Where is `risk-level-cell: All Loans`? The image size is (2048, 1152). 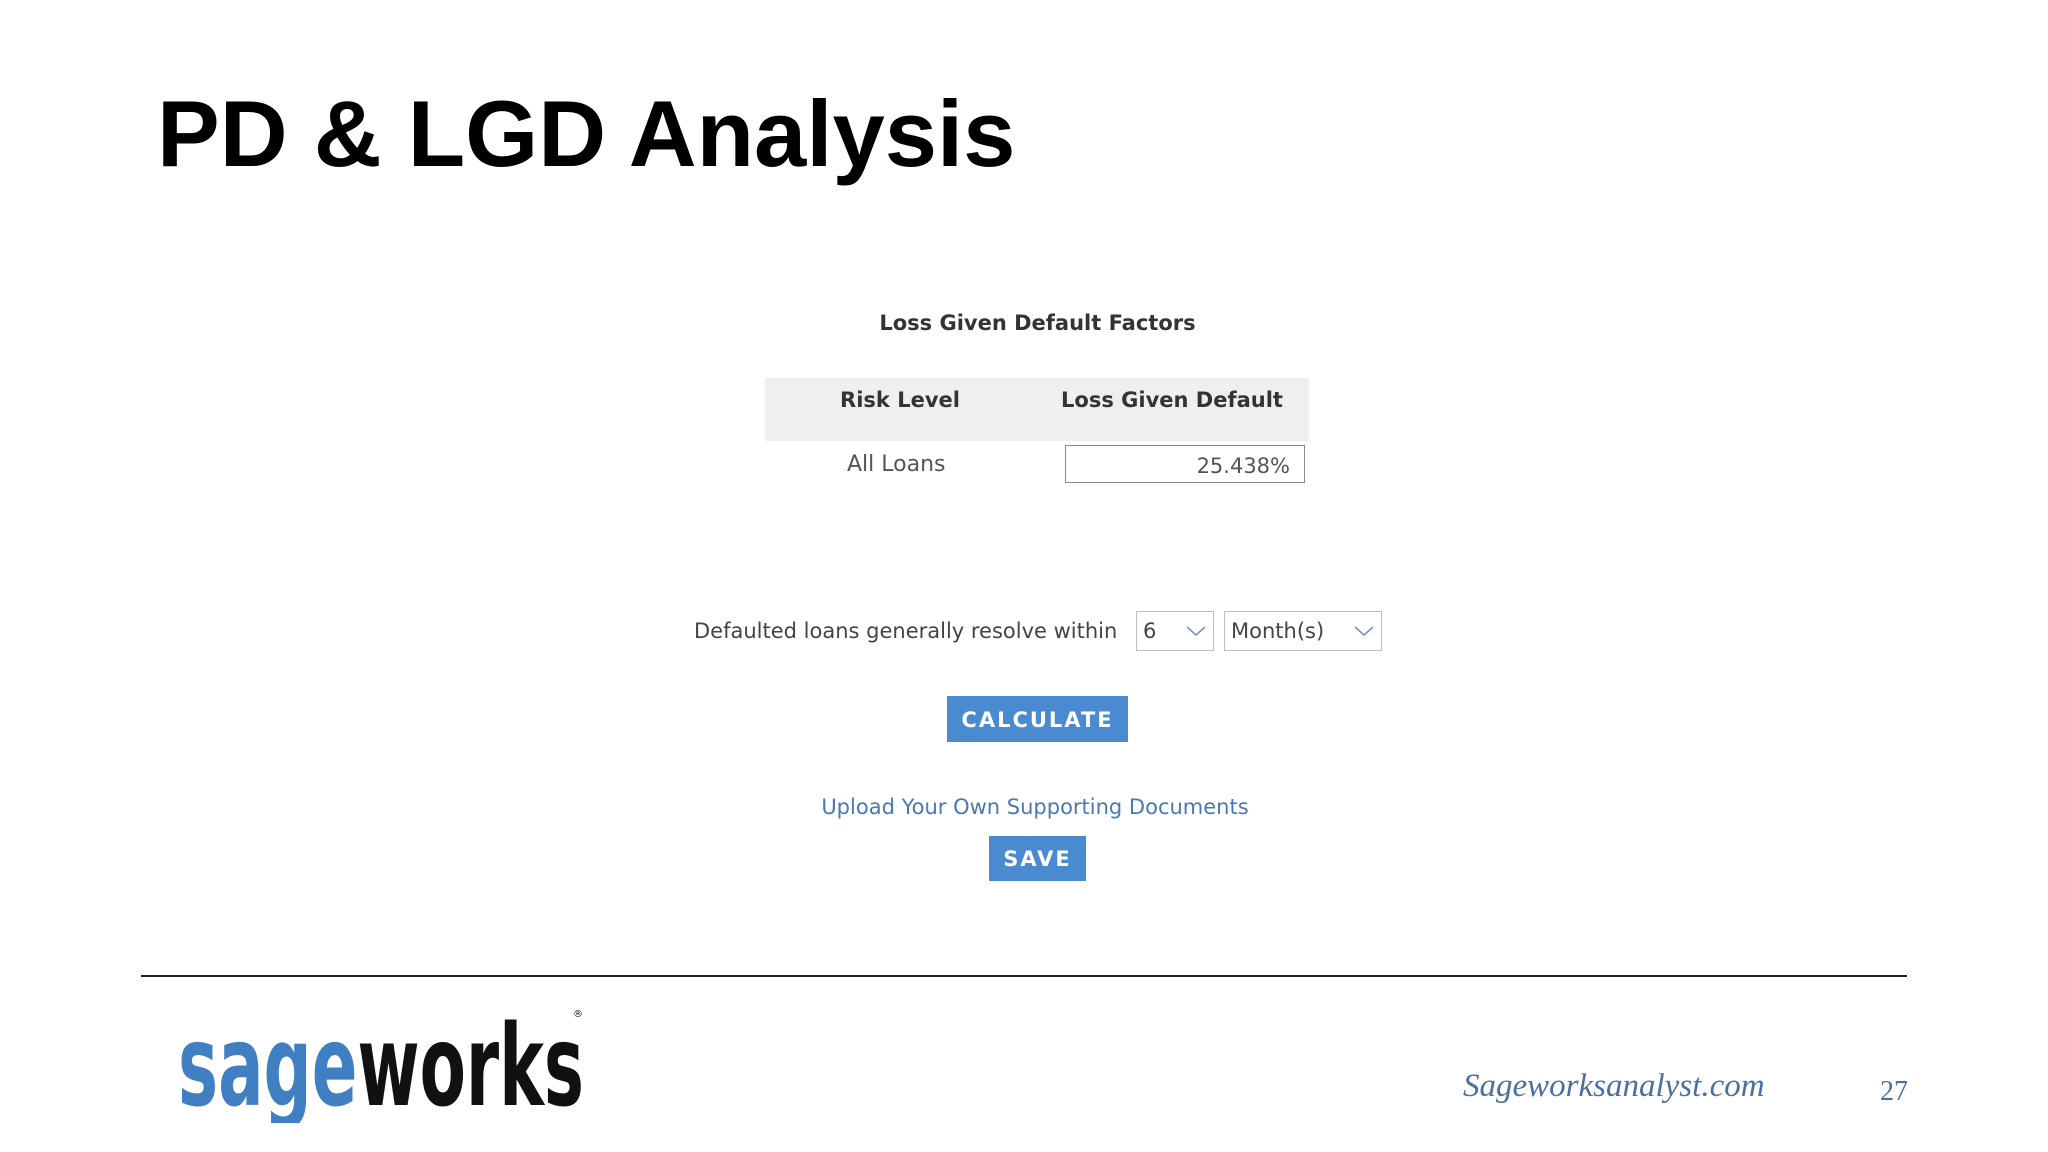
risk-level-cell: All Loans is located at coordinates (896, 464).